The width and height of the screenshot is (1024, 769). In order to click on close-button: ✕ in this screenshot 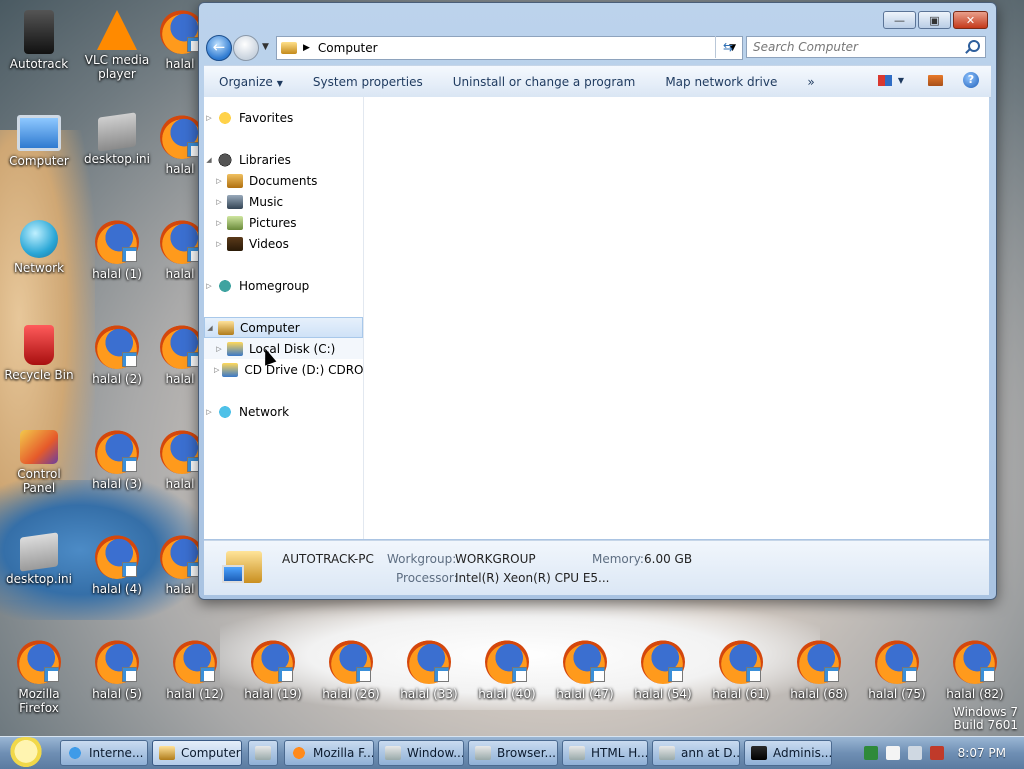, I will do `click(970, 20)`.